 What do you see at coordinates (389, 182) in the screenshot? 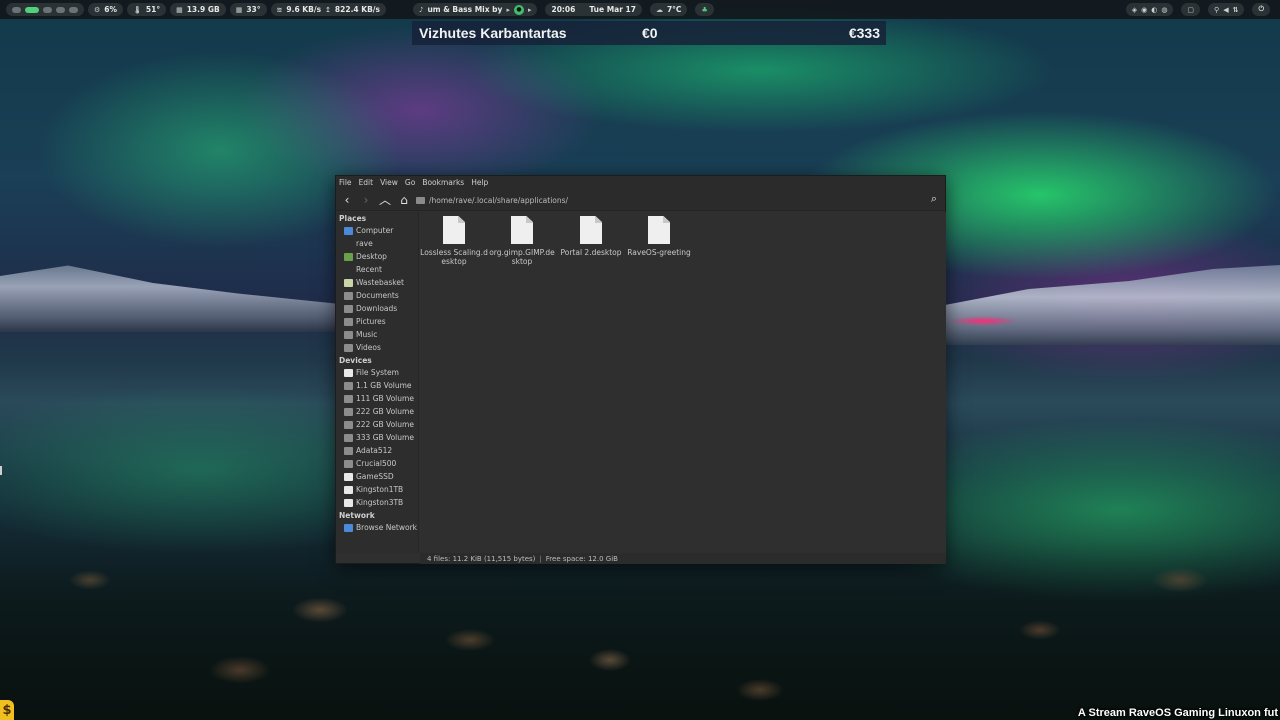
I see `menu-view: View` at bounding box center [389, 182].